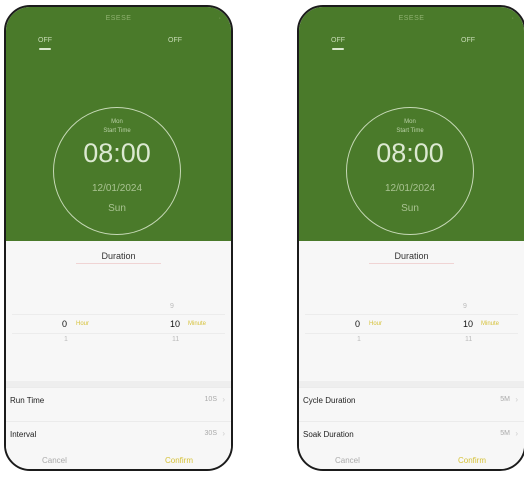 Image resolution: width=524 pixels, height=479 pixels. What do you see at coordinates (411, 400) in the screenshot?
I see `setting-row: Cycle Duration 5M ›` at bounding box center [411, 400].